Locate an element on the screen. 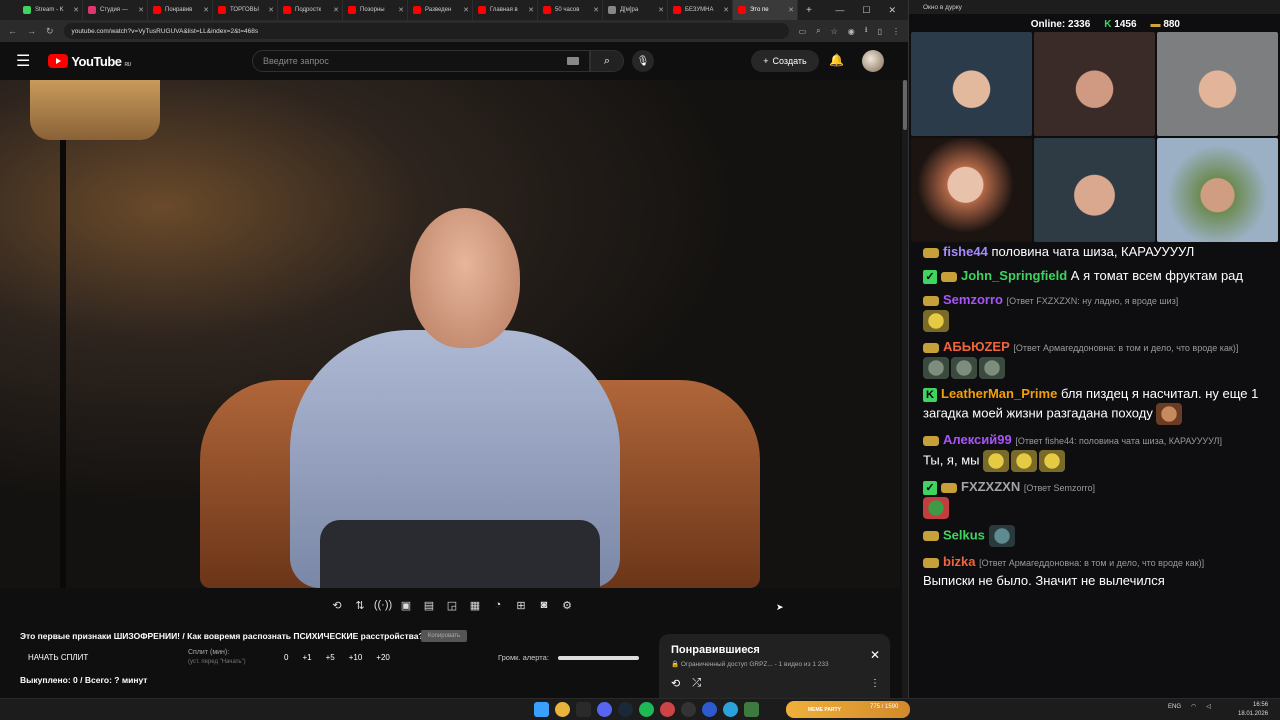  steam-icon is located at coordinates (625, 709).